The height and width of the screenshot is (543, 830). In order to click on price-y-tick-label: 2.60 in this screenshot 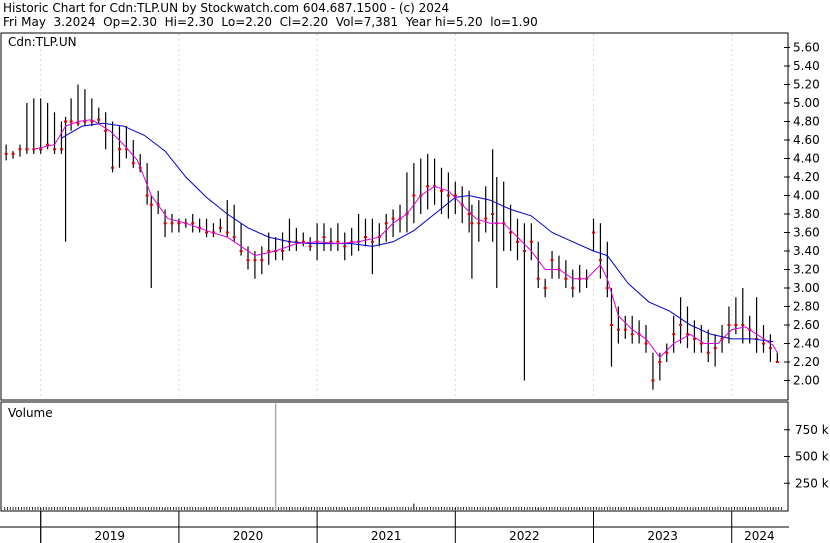, I will do `click(806, 325)`.